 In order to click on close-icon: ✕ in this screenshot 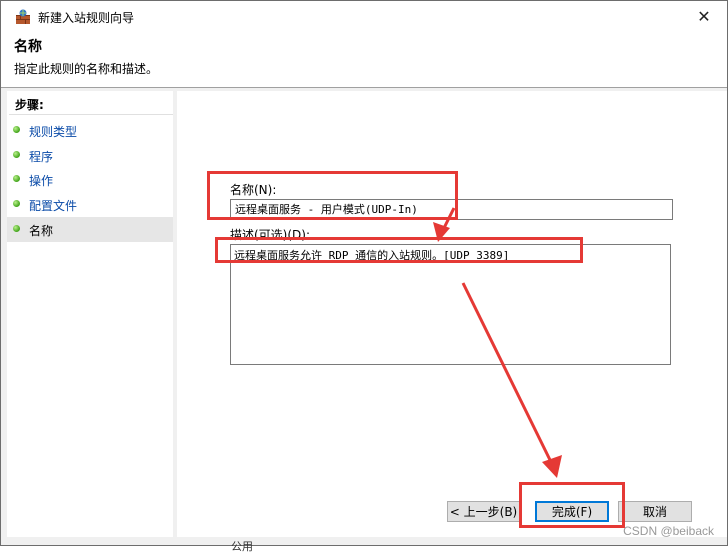, I will do `click(704, 16)`.